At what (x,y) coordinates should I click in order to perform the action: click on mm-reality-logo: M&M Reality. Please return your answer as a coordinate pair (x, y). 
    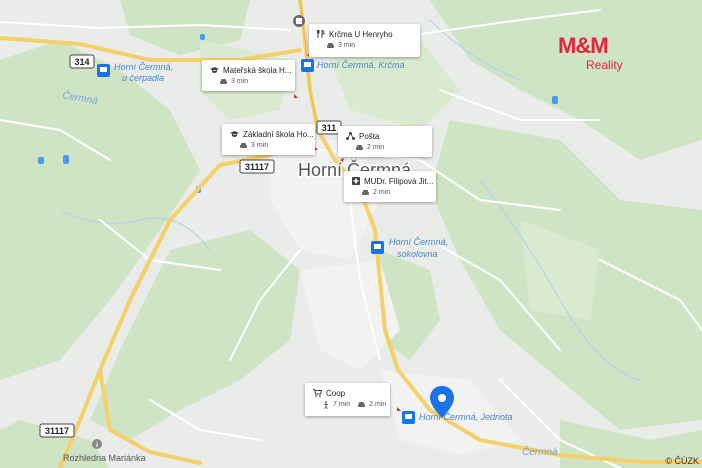
    Looking at the image, I should click on (596, 56).